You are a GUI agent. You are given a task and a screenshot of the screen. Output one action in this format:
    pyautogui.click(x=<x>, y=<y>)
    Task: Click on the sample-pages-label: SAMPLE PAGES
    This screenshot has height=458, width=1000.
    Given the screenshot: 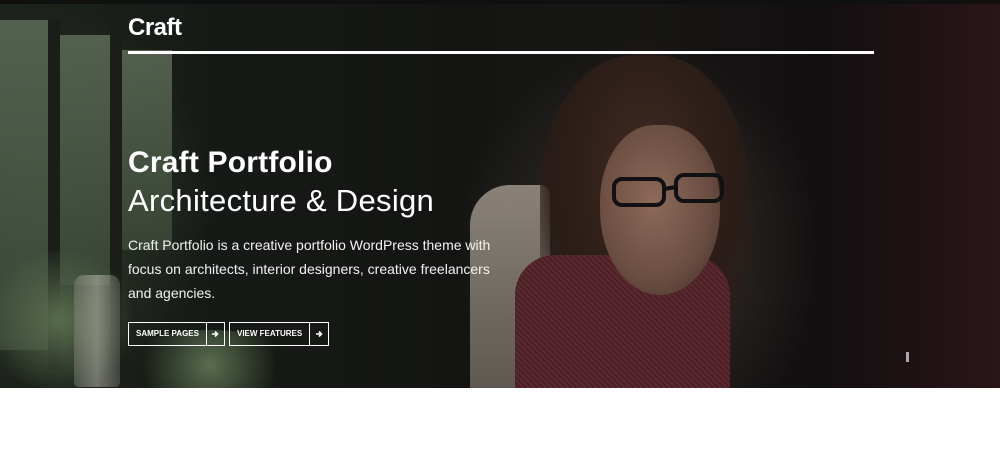 What is the action you would take?
    pyautogui.click(x=167, y=333)
    